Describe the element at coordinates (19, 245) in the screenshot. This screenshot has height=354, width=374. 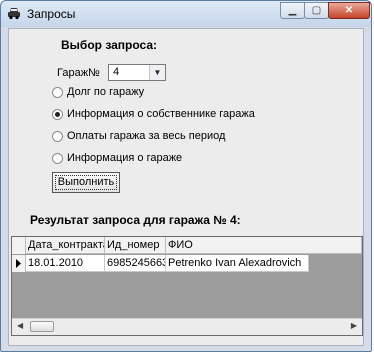
I see `header-corner` at that location.